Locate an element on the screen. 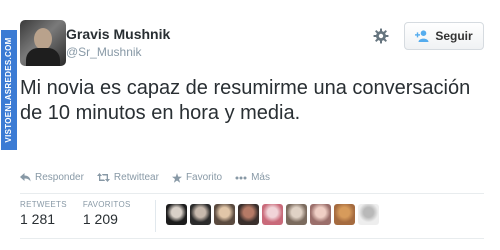  user-handle: @Sr_Mushnik is located at coordinates (104, 52).